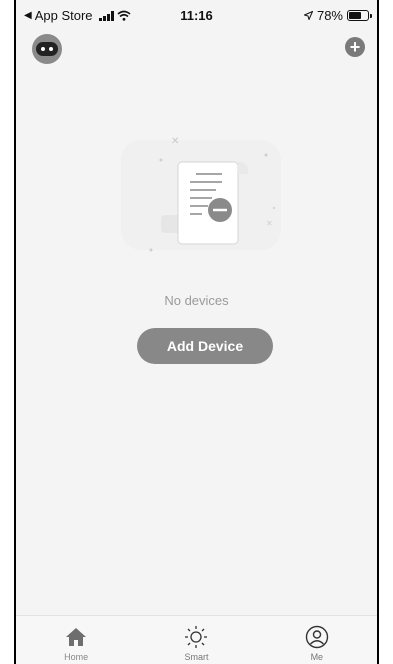  I want to click on tab-home-label: Home, so click(76, 657).